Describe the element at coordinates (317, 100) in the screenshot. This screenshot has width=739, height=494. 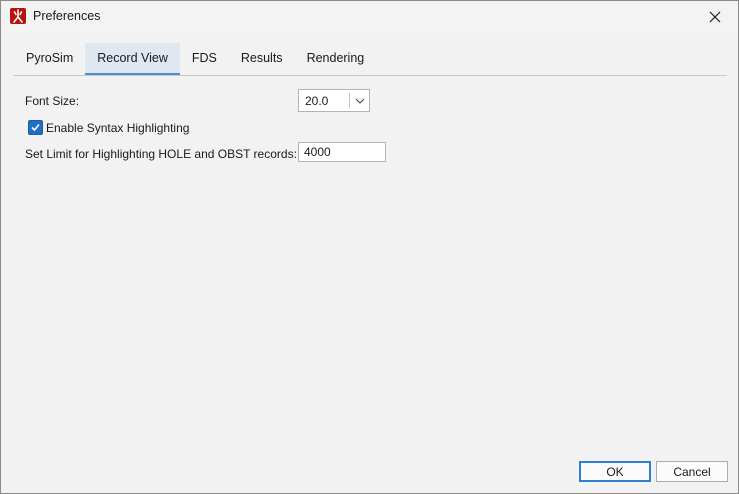
I see `font-size-value: 20.0` at that location.